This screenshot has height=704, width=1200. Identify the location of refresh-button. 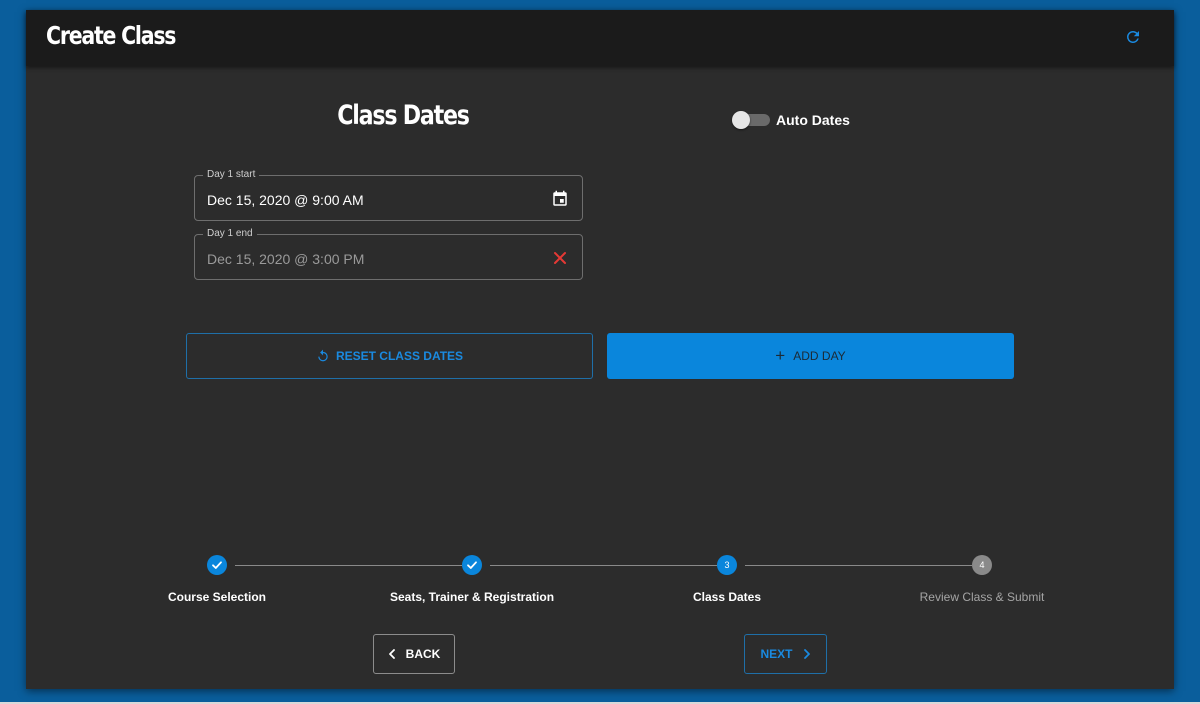
(1133, 37).